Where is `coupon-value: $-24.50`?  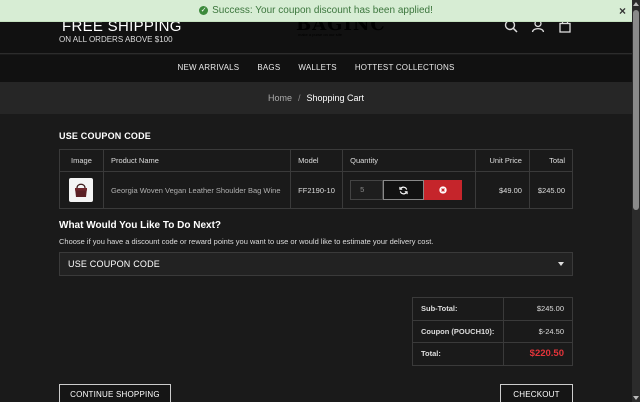
coupon-value: $-24.50 is located at coordinates (538, 331).